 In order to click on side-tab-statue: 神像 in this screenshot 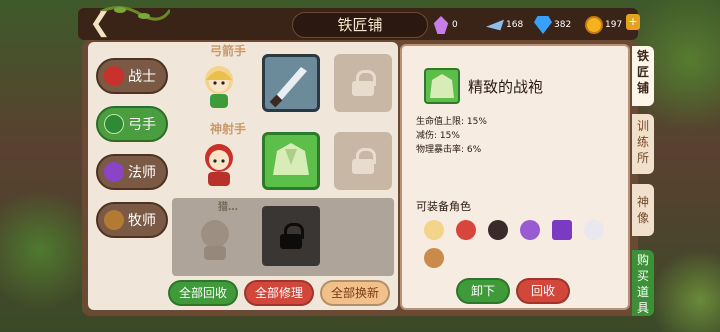, I will do `click(643, 210)`.